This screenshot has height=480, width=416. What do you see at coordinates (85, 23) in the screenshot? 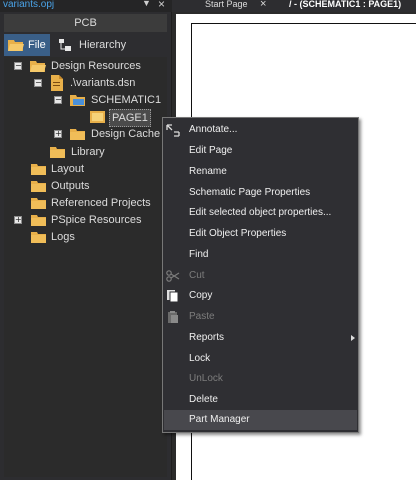
I see `panel-header: PCB` at bounding box center [85, 23].